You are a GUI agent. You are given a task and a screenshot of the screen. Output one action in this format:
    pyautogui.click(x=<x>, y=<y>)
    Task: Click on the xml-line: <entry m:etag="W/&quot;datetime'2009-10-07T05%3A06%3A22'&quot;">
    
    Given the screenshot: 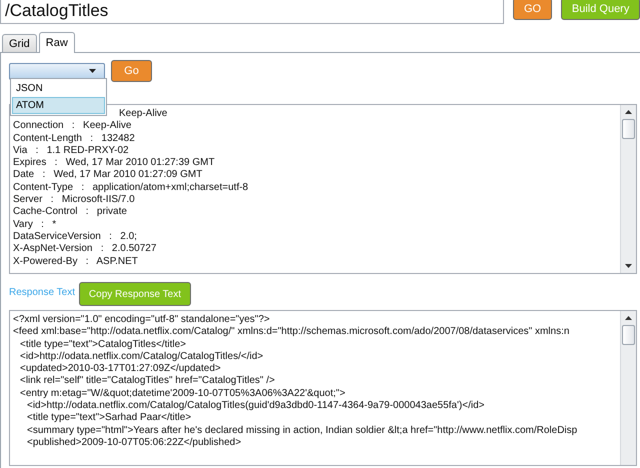 What is the action you would take?
    pyautogui.click(x=182, y=394)
    